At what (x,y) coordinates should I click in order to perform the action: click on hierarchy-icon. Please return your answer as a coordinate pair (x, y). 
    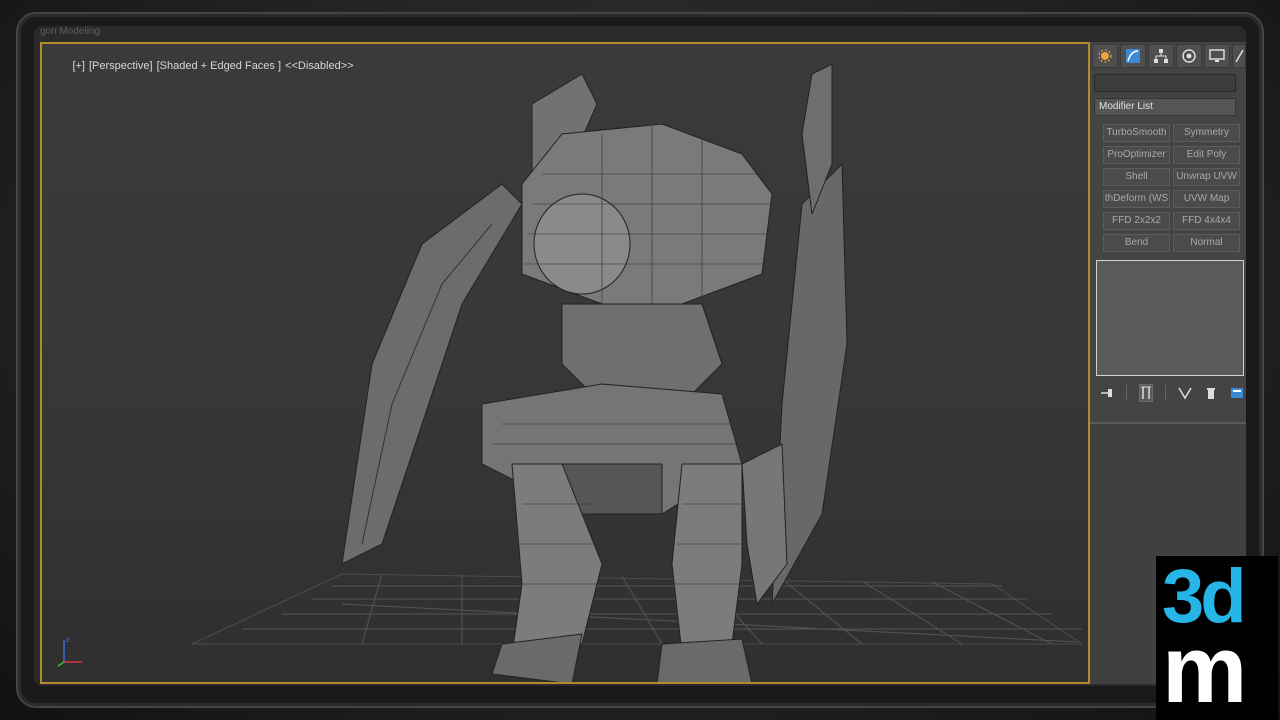
    Looking at the image, I should click on (1161, 56).